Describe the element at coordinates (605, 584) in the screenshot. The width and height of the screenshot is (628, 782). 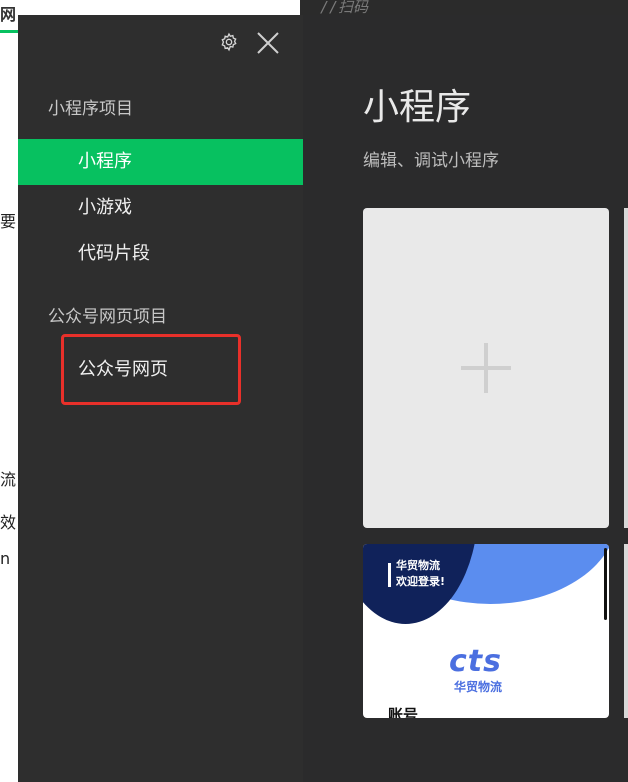
I see `card-scrollbar` at that location.